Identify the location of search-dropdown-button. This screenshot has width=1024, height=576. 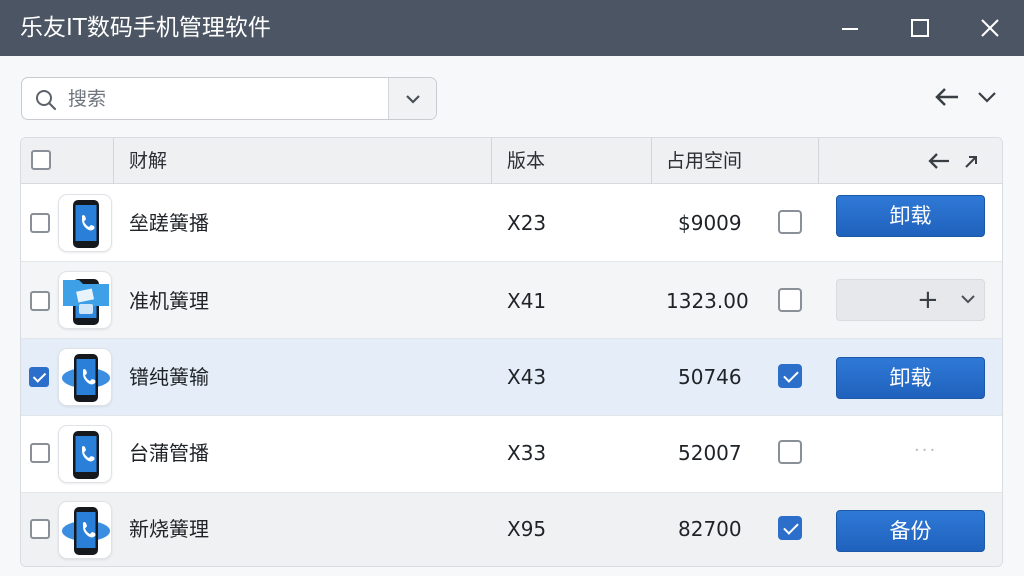
(412, 98).